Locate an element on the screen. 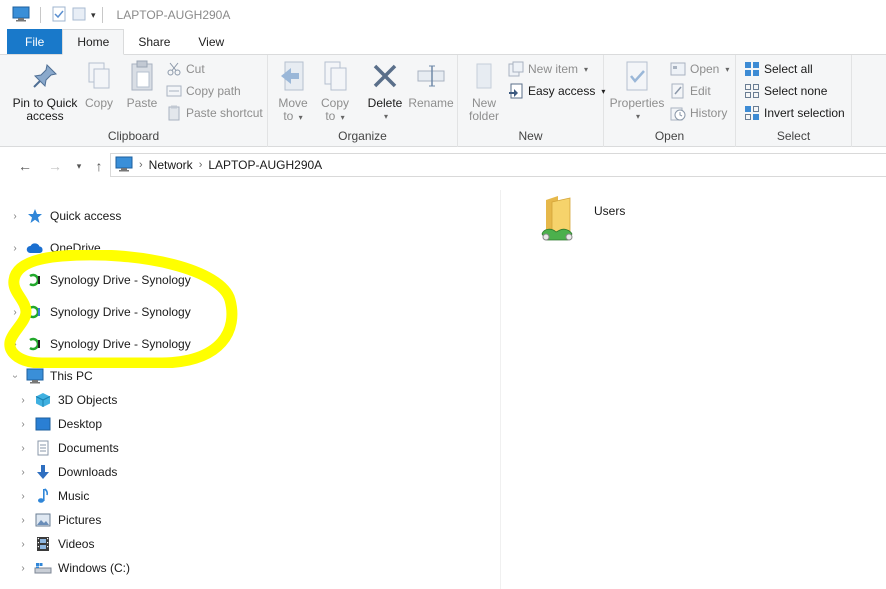  breadcrumb-network: Network is located at coordinates (171, 165).